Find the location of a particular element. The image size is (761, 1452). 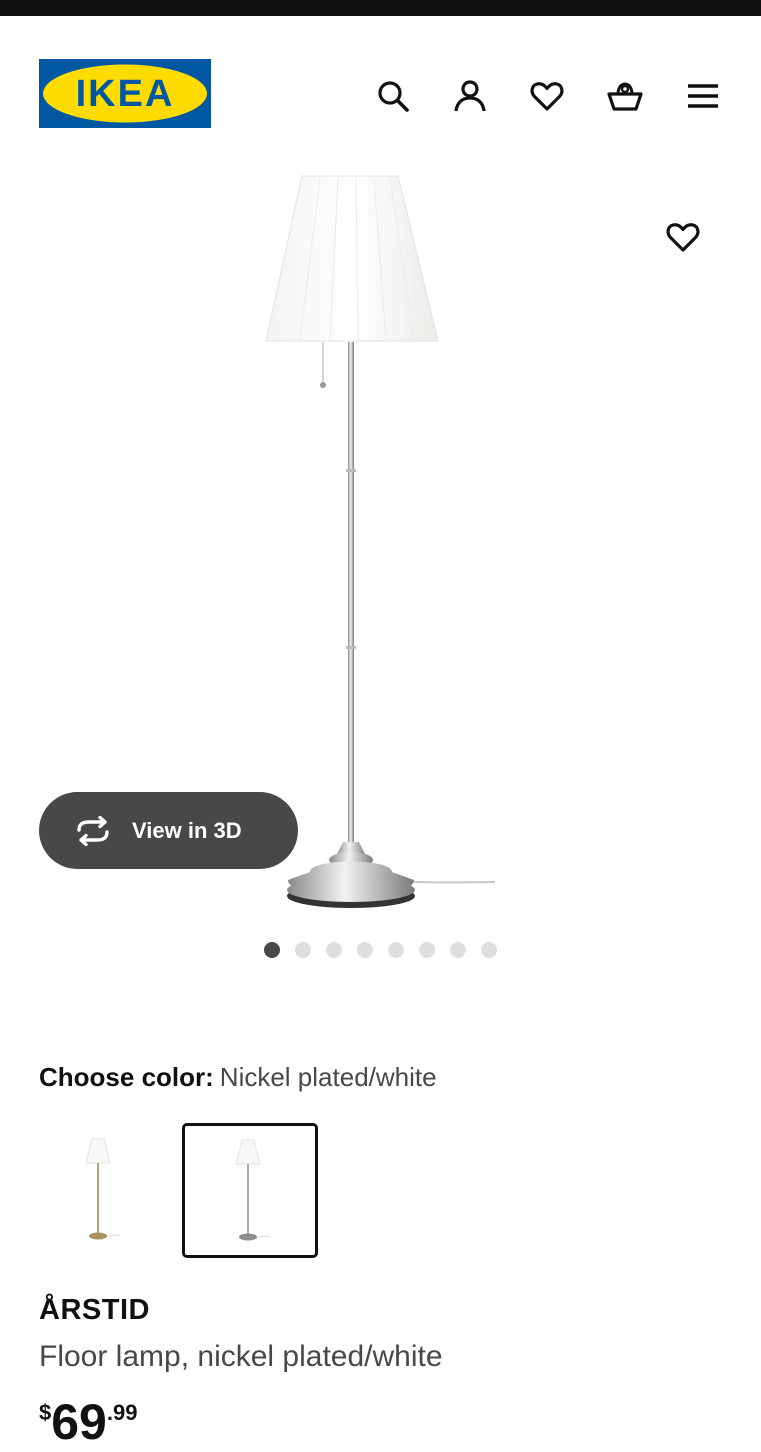

cart-icon is located at coordinates (625, 96).